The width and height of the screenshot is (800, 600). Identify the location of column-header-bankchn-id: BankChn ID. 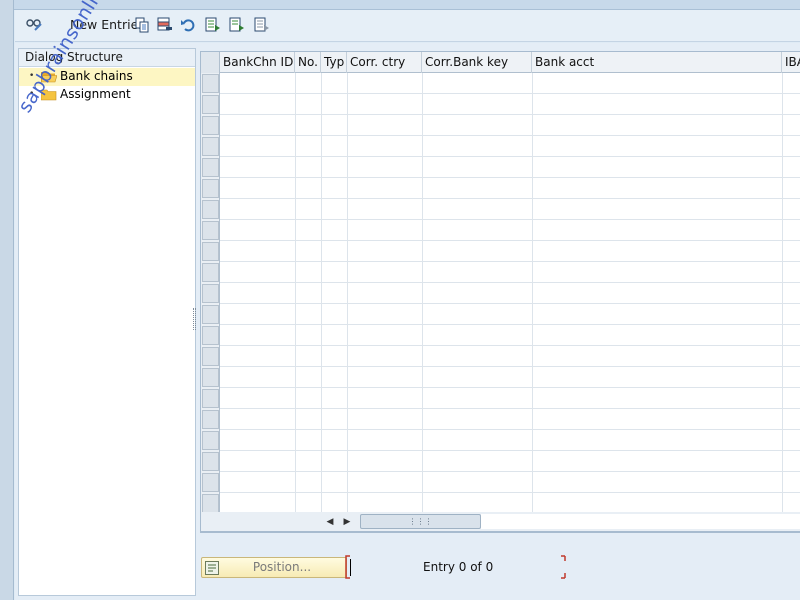
(257, 62).